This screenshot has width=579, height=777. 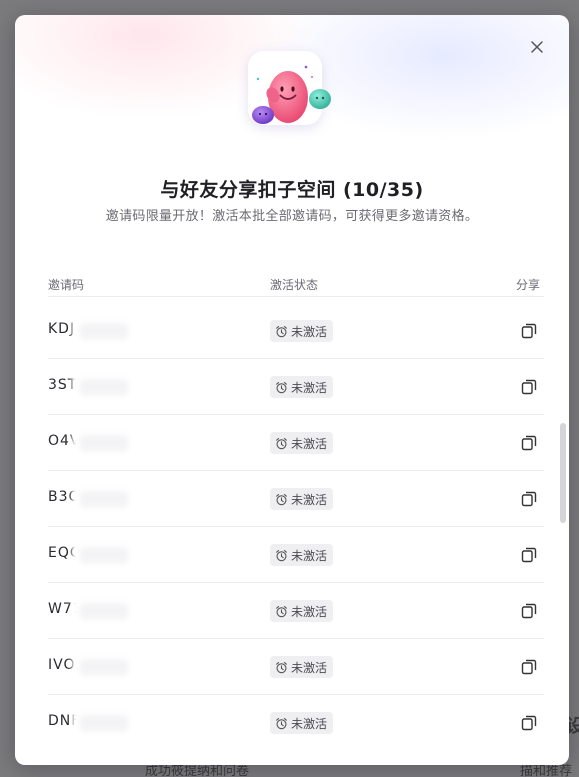 I want to click on close-button, so click(x=537, y=47).